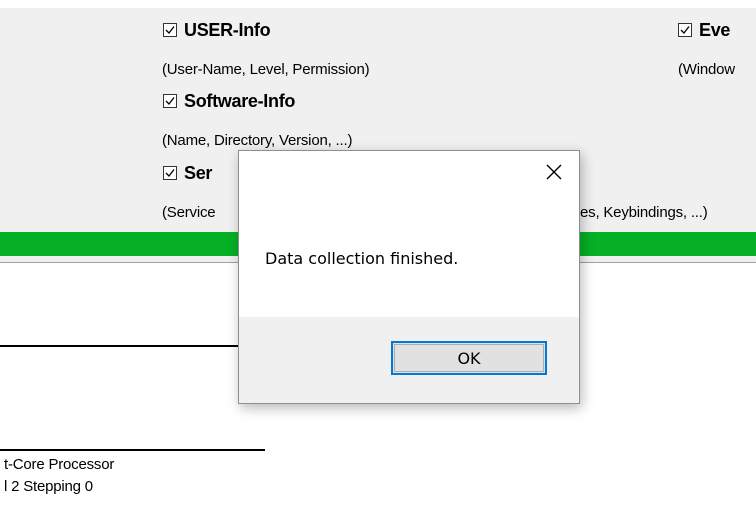  I want to click on cpu-stepping-line: l 2 Stepping 0, so click(48, 486).